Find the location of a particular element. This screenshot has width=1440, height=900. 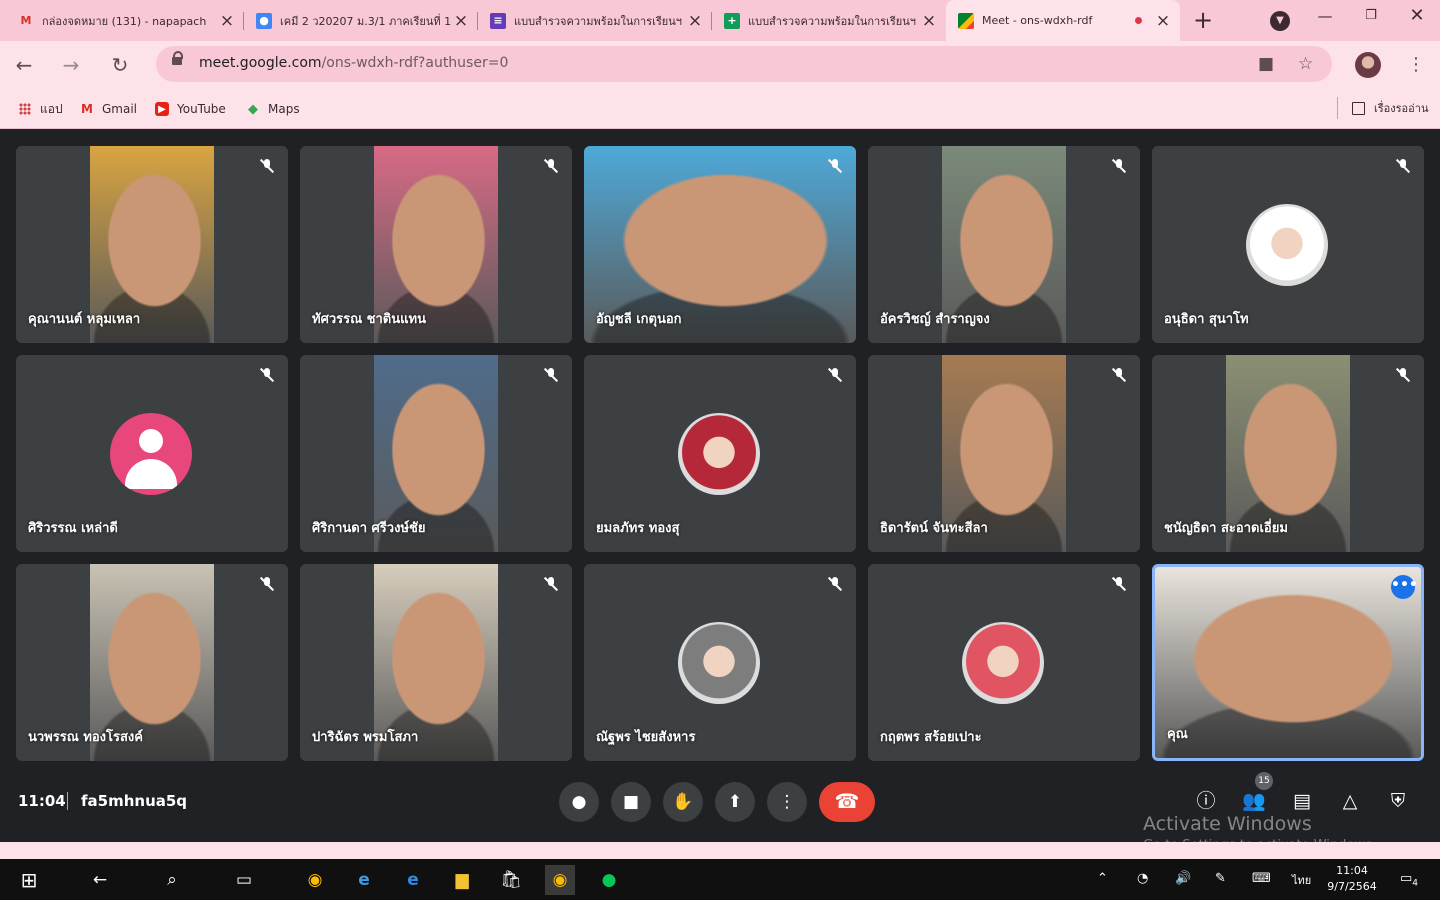

input-language: ไทย is located at coordinates (1301, 880).